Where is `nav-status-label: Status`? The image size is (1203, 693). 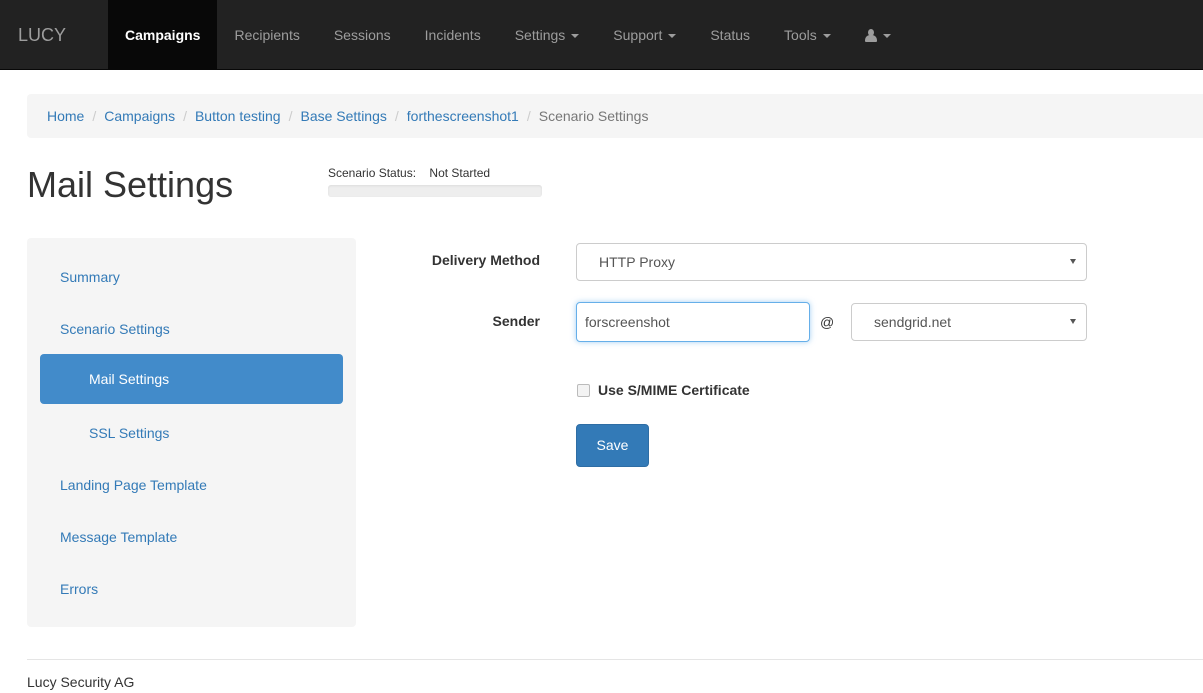
nav-status-label: Status is located at coordinates (730, 35).